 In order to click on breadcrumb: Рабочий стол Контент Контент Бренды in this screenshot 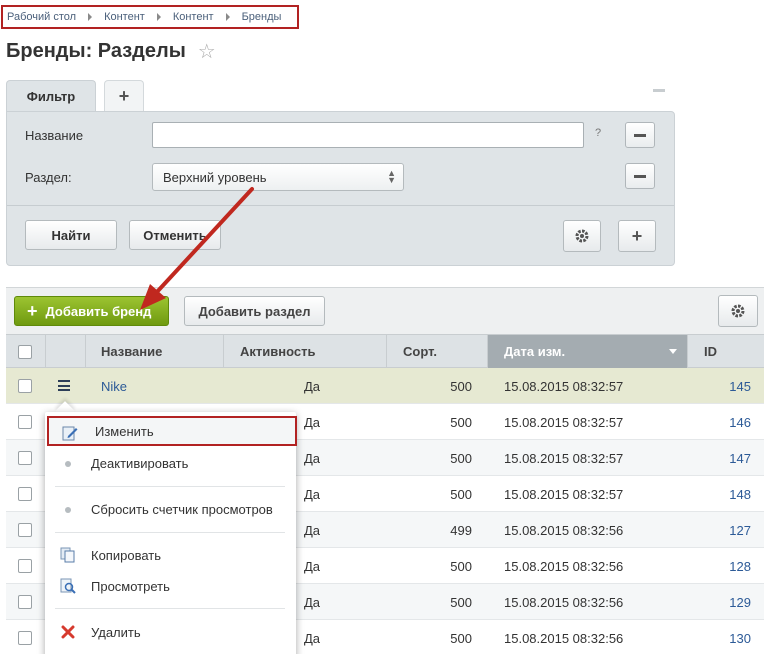, I will do `click(150, 17)`.